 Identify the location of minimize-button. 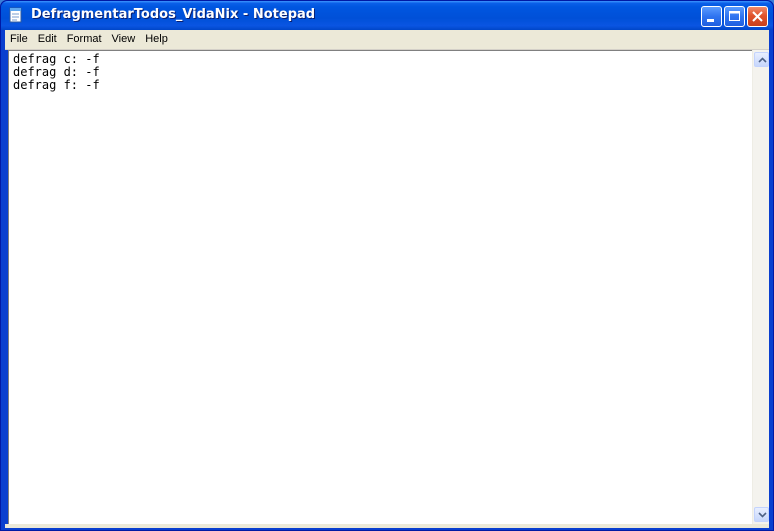
(711, 16).